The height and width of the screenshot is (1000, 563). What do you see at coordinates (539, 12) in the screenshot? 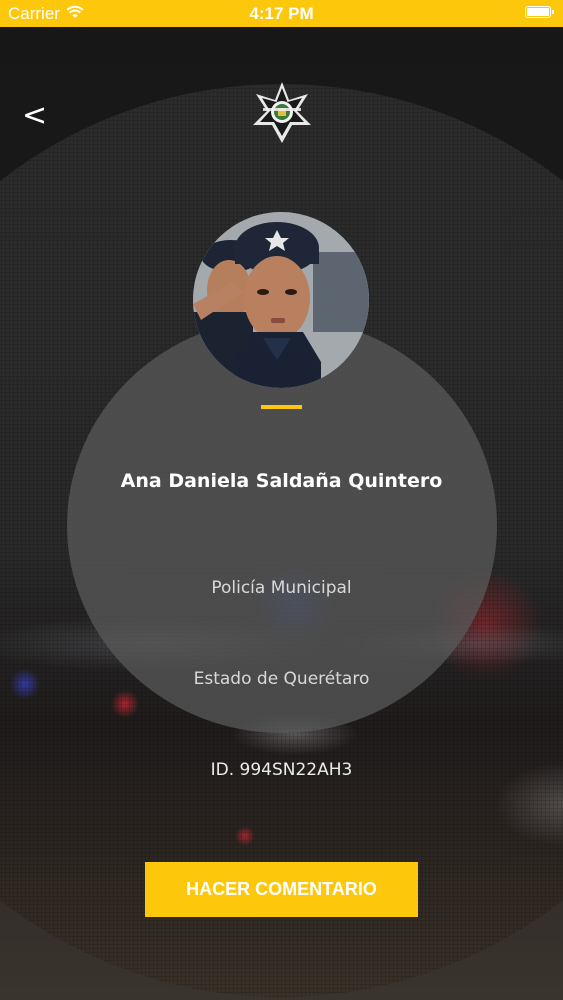
I see `battery-icon` at bounding box center [539, 12].